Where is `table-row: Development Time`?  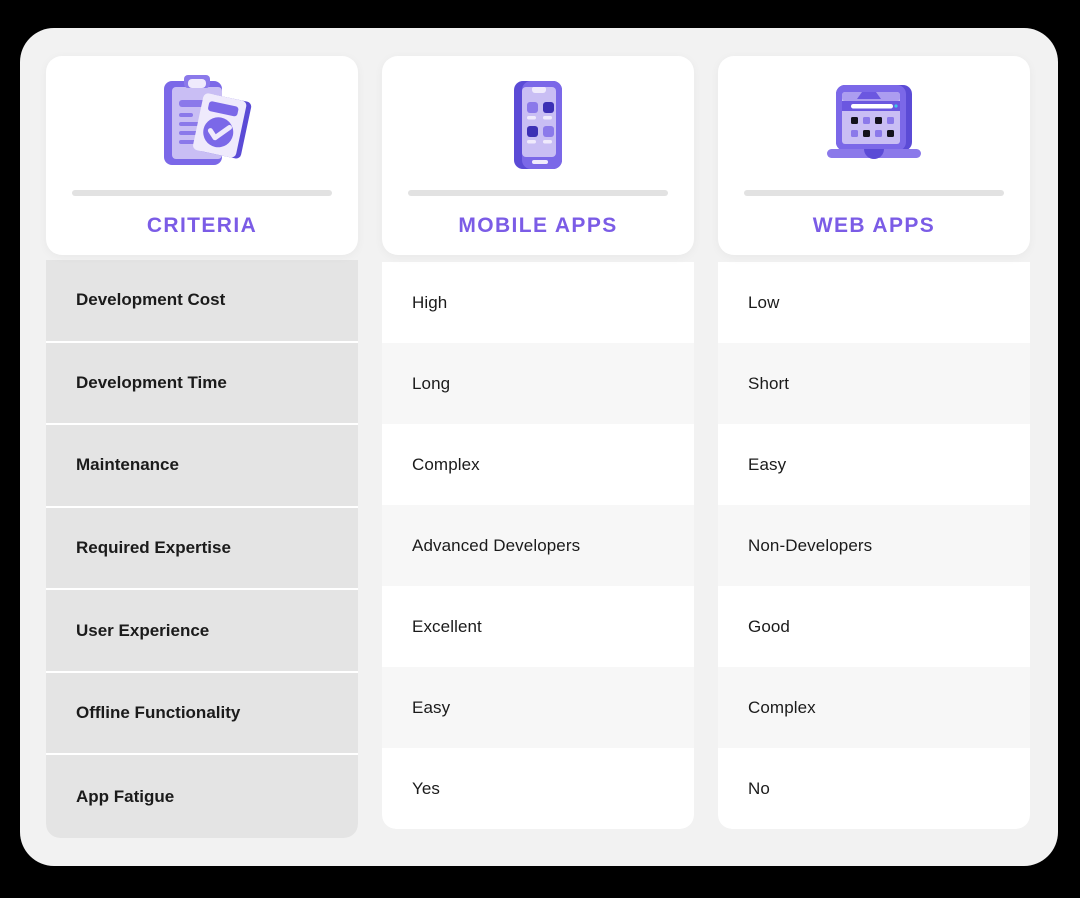 table-row: Development Time is located at coordinates (202, 384).